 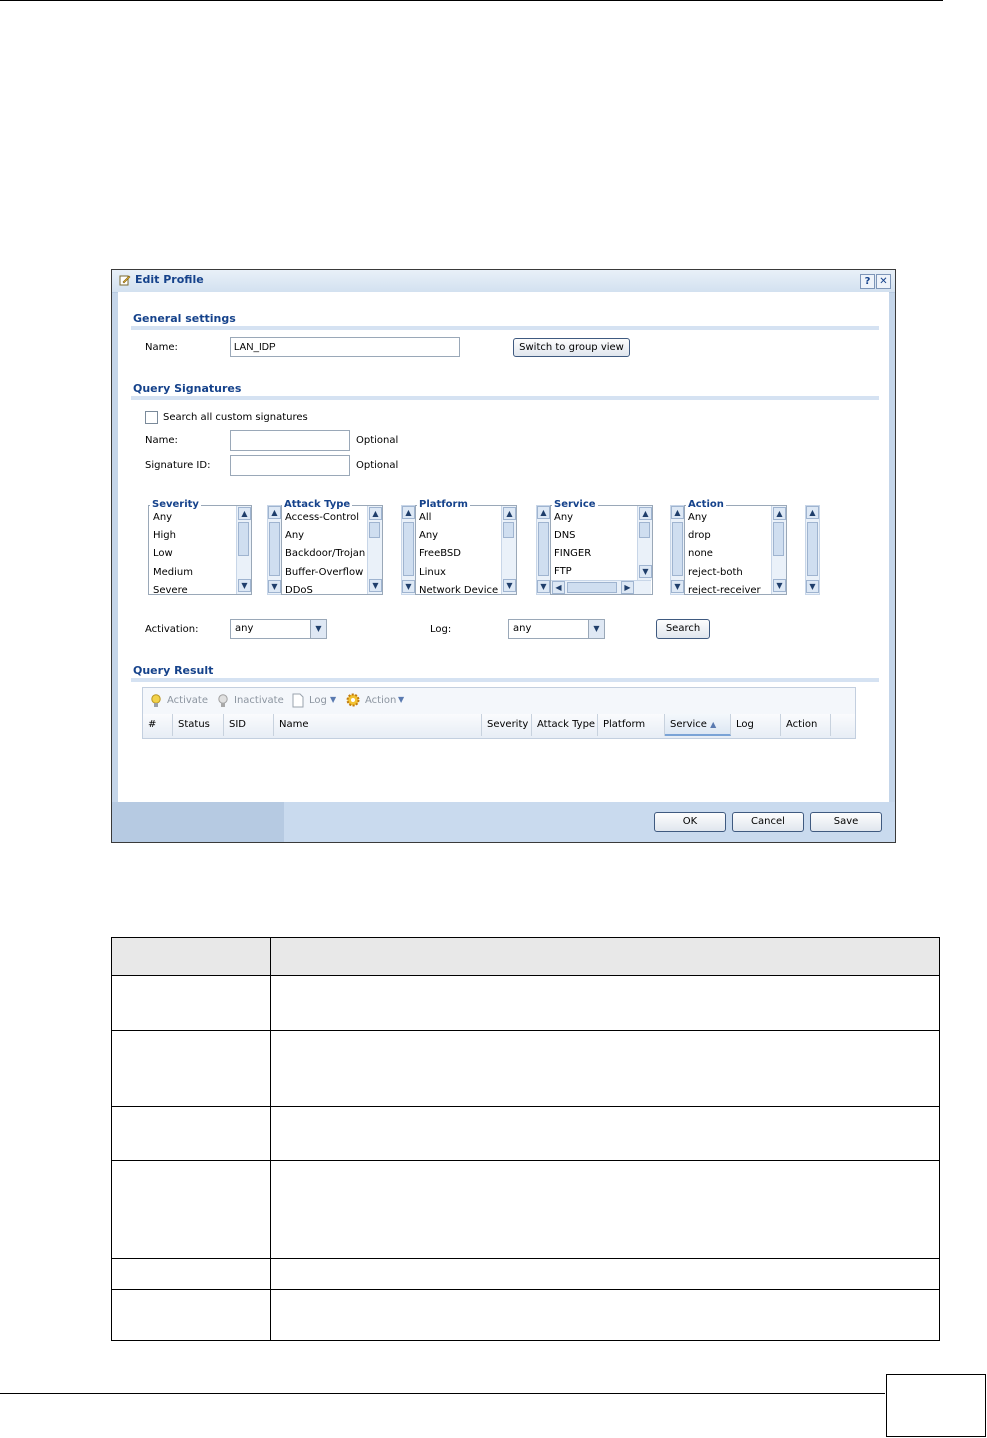 What do you see at coordinates (318, 700) in the screenshot?
I see `log-menu-button: Log` at bounding box center [318, 700].